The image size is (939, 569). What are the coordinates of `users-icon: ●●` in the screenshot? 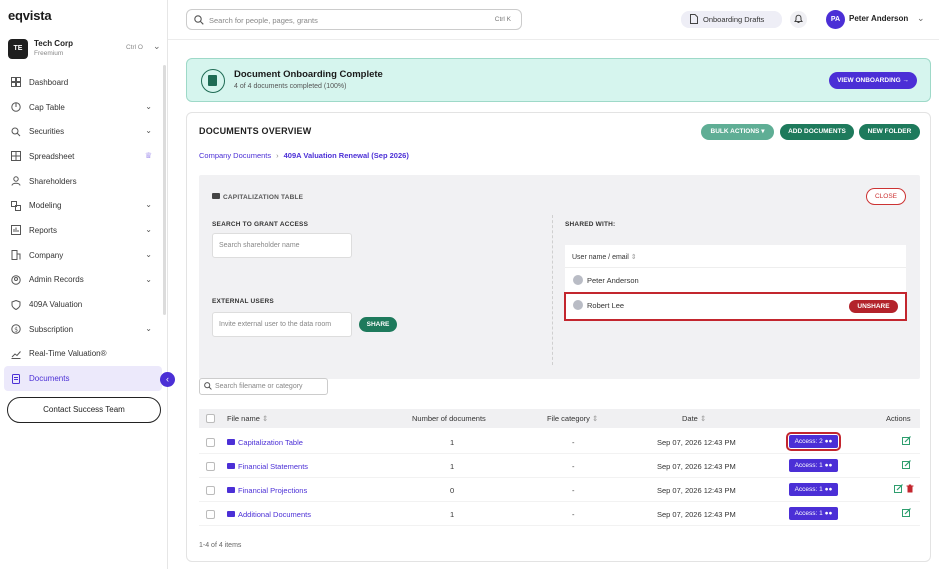 It's located at (828, 513).